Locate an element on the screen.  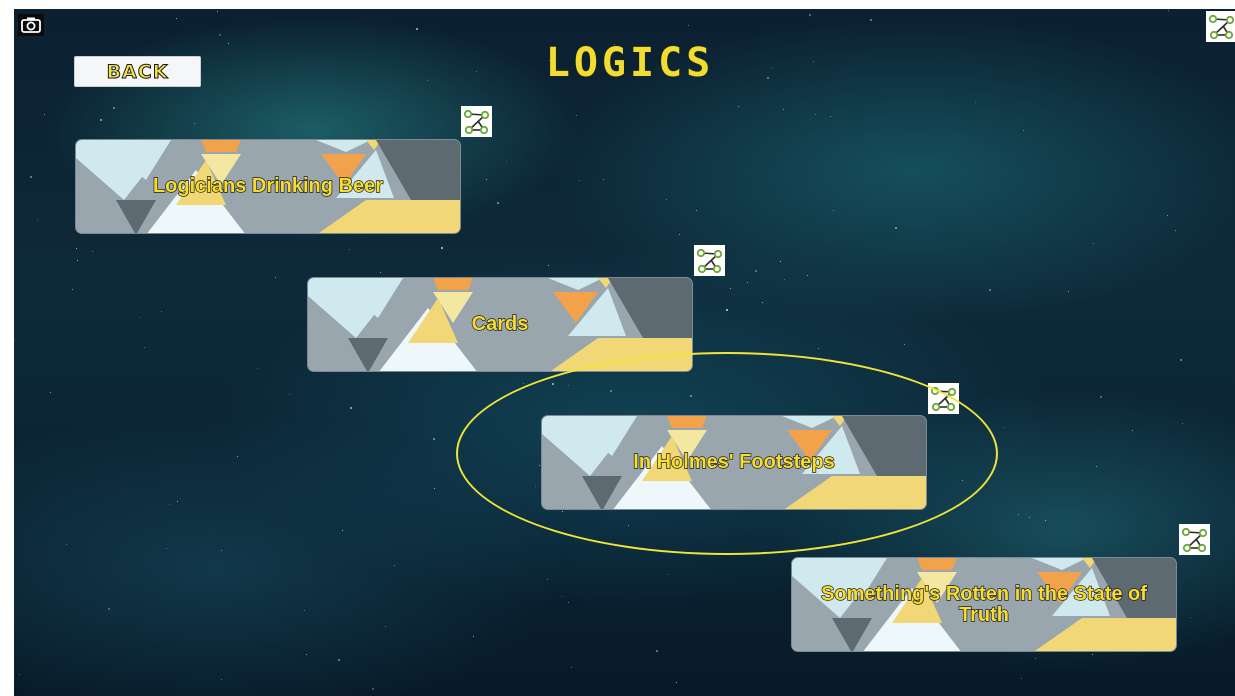
level-card-label: In Holmes' Footsteps is located at coordinates (734, 462).